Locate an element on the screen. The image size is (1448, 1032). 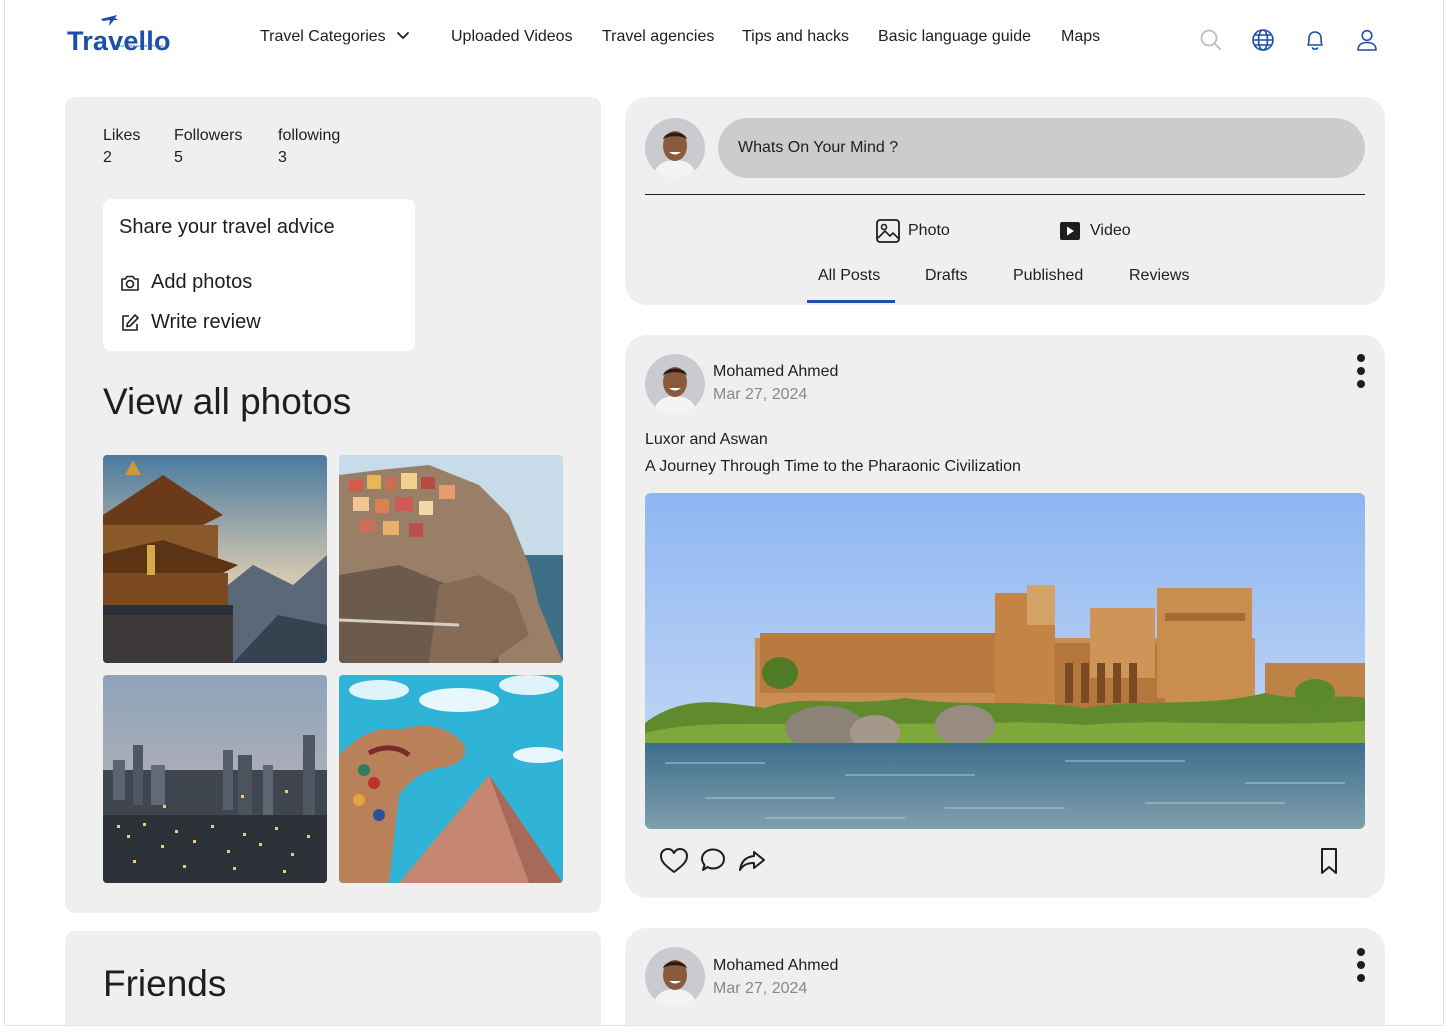
comment-icon is located at coordinates (713, 861).